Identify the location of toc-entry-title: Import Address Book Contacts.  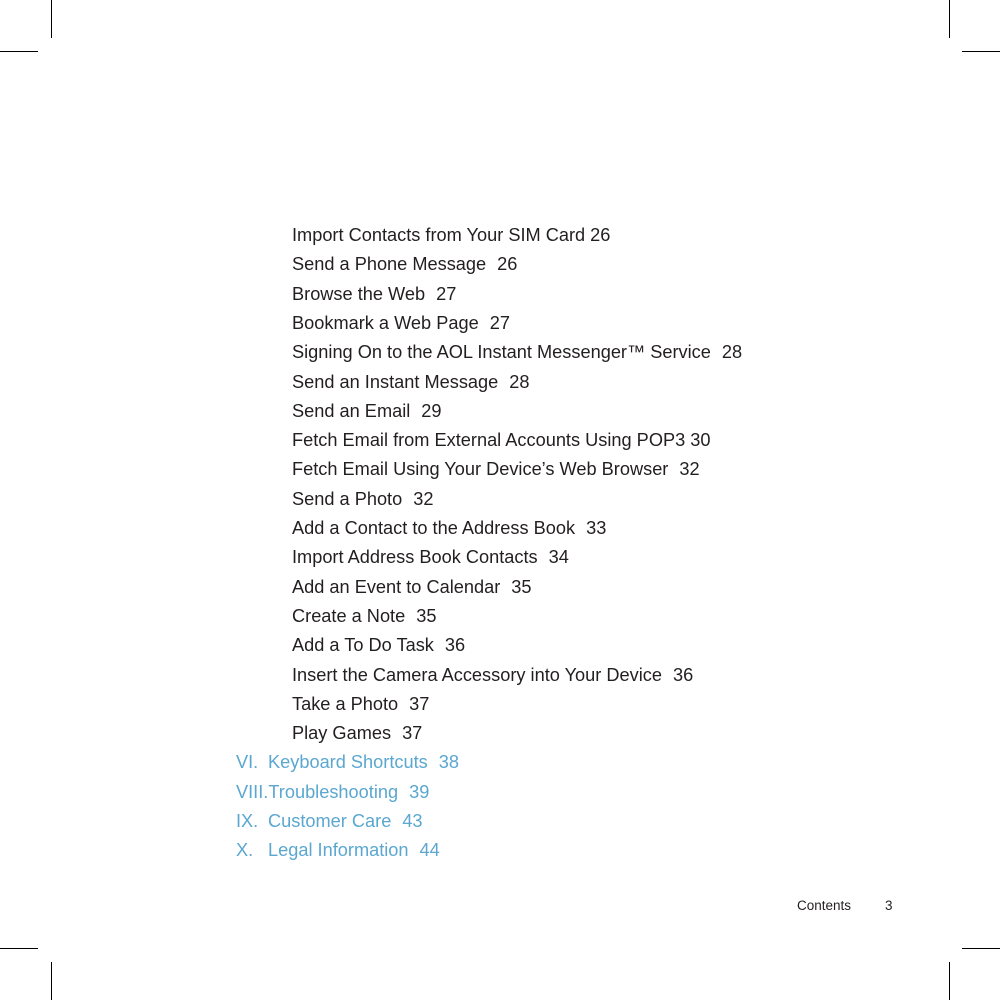
(415, 557).